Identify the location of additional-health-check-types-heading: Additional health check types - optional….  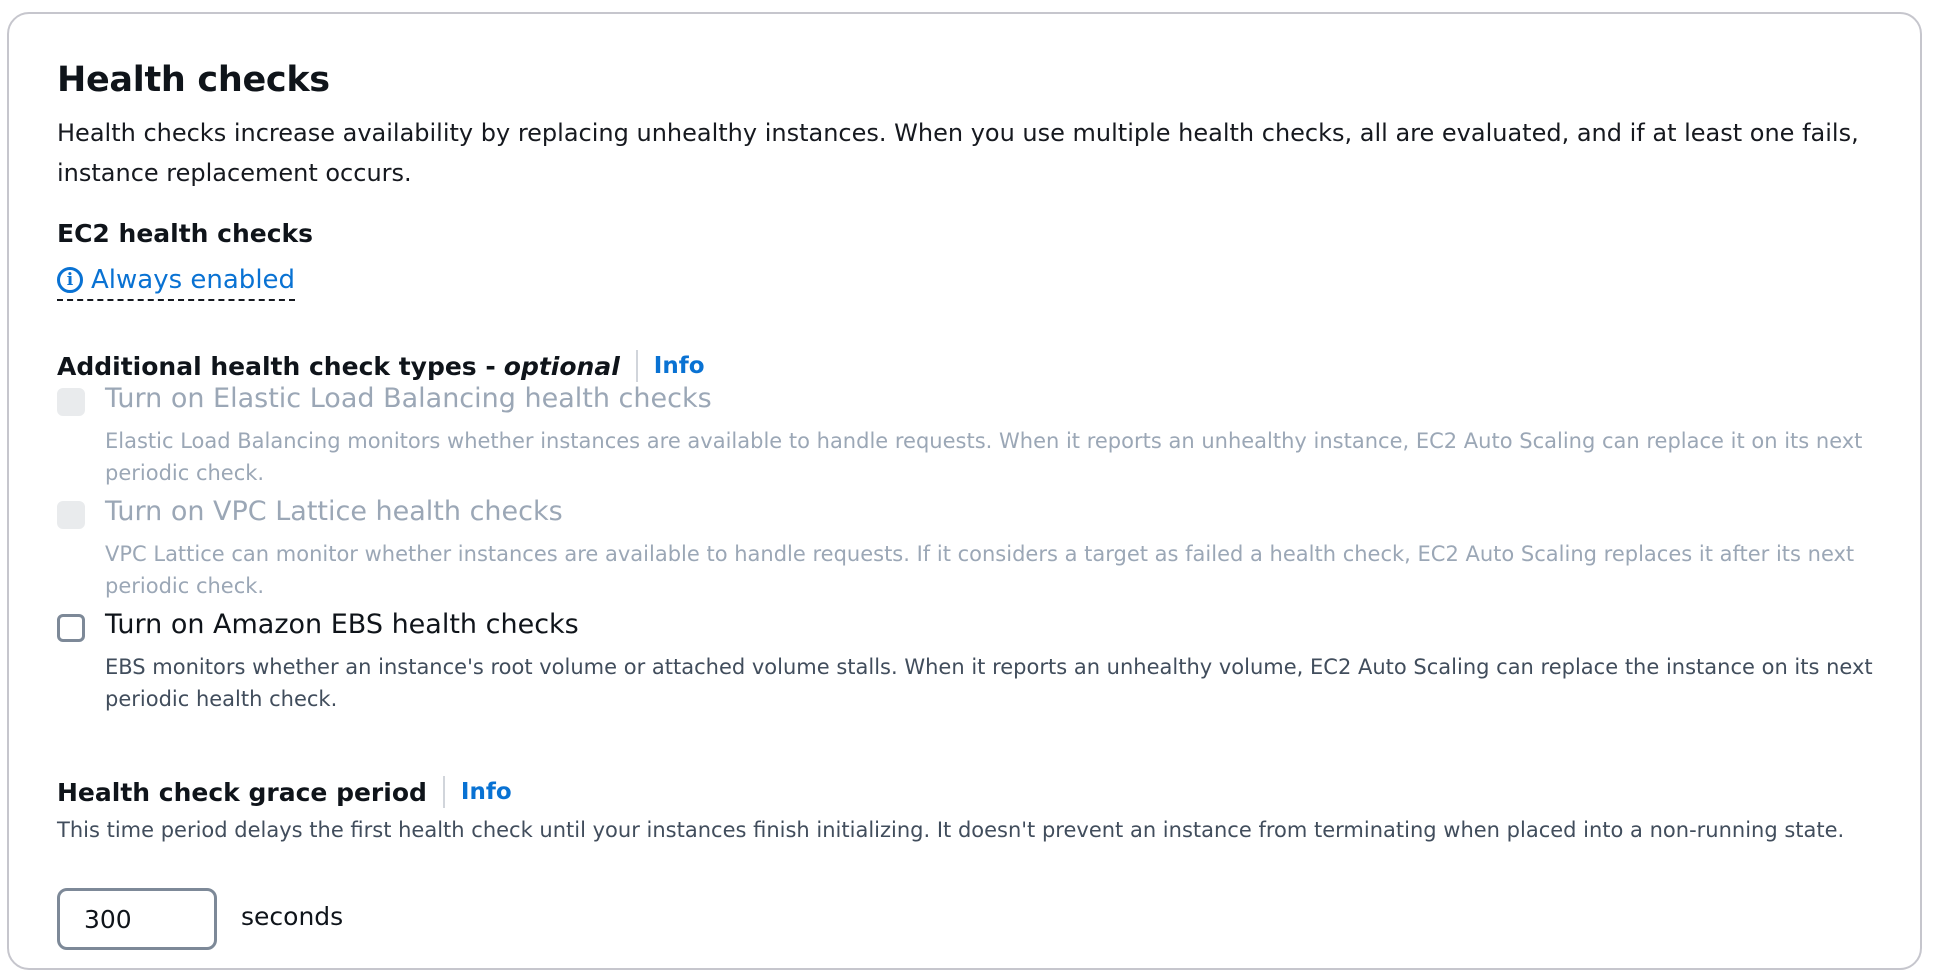
(381, 366).